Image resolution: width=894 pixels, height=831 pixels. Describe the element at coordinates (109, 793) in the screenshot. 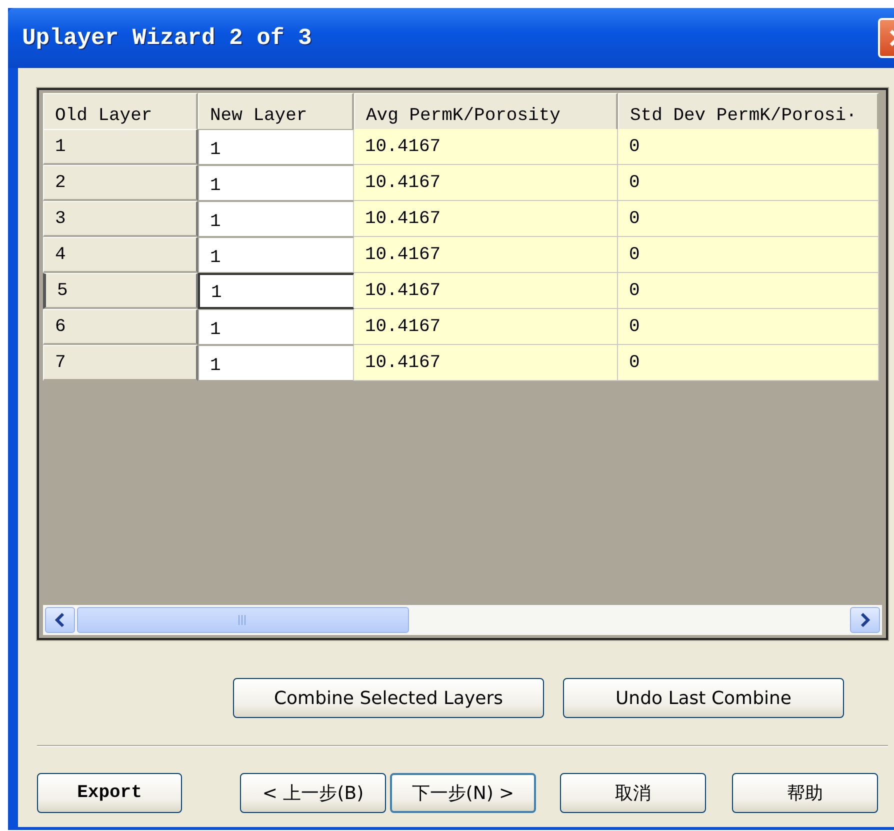

I see `export-button: Export` at that location.